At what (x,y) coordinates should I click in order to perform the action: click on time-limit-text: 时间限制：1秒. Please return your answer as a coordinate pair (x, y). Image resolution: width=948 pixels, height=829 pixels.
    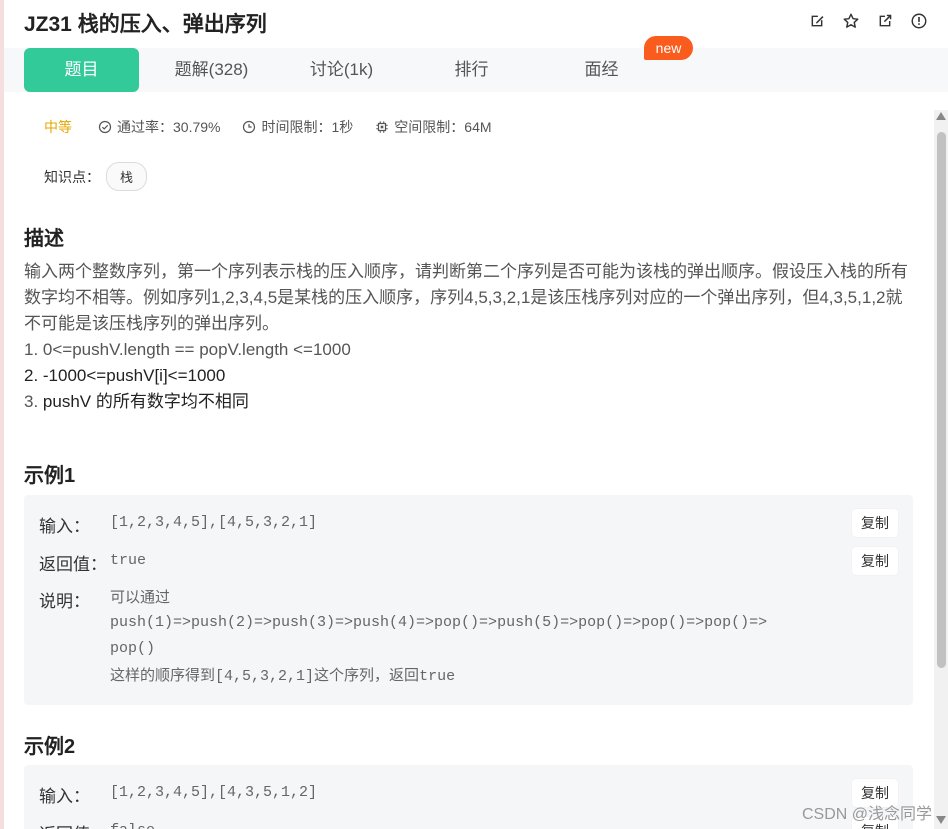
    Looking at the image, I should click on (307, 127).